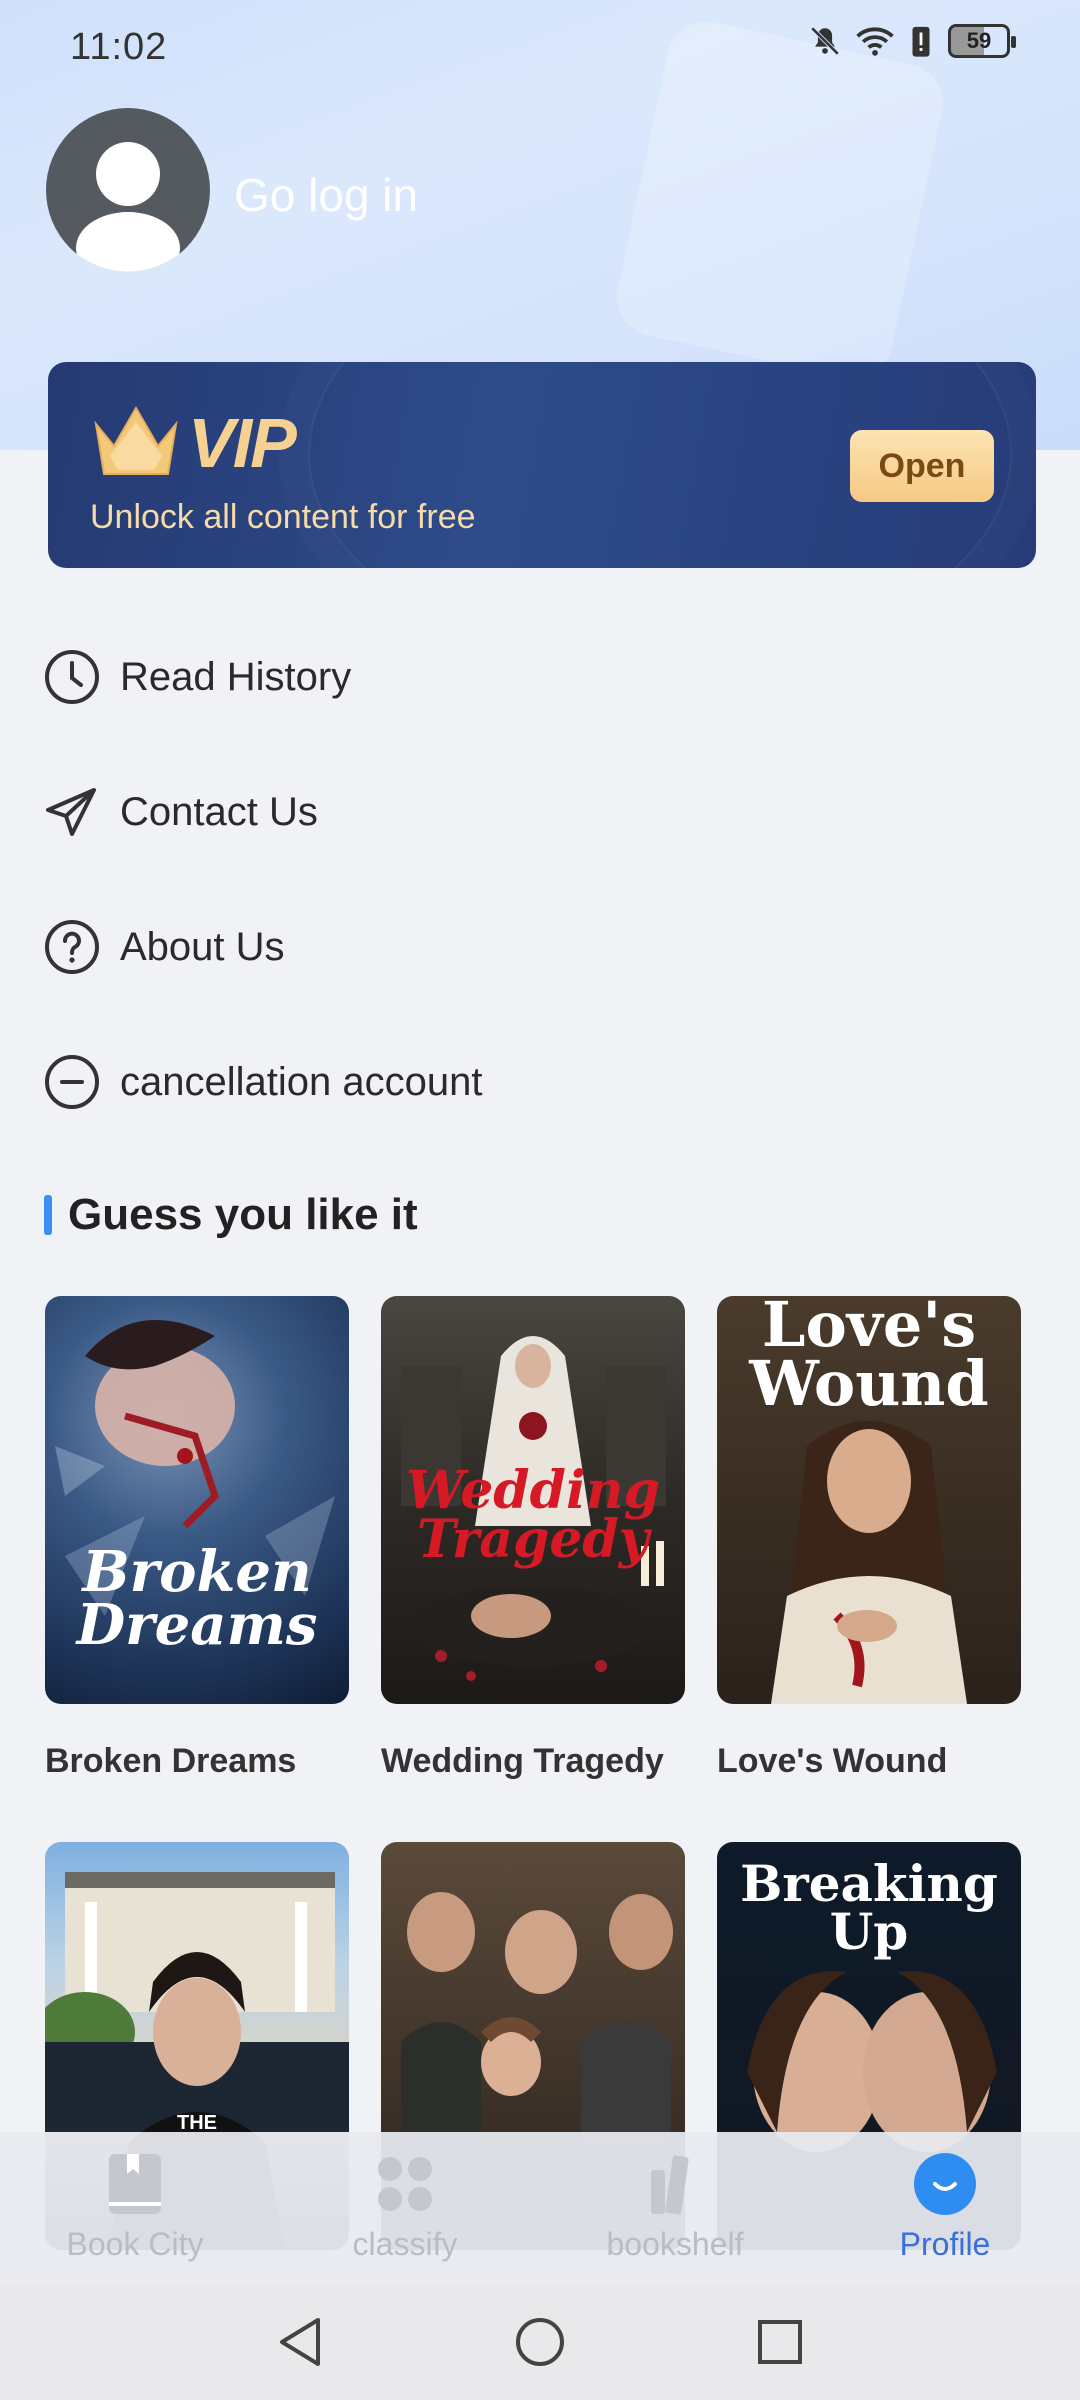  I want to click on nav-item-classify: classify, so click(405, 2208).